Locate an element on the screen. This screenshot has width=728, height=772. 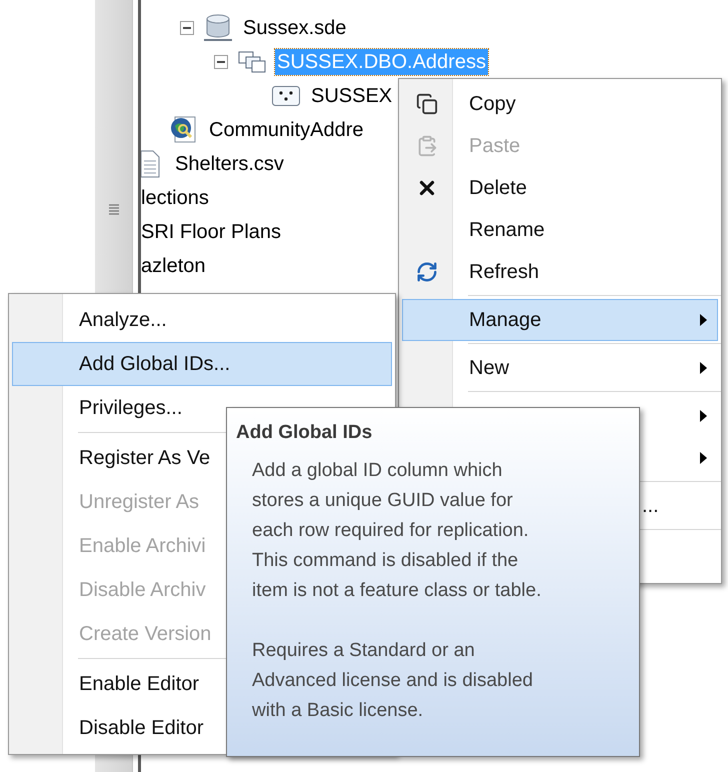
tooltip-text: Requires a Standard or an Advanced license and is disabled with a Basic license. is located at coordinates (393, 681).